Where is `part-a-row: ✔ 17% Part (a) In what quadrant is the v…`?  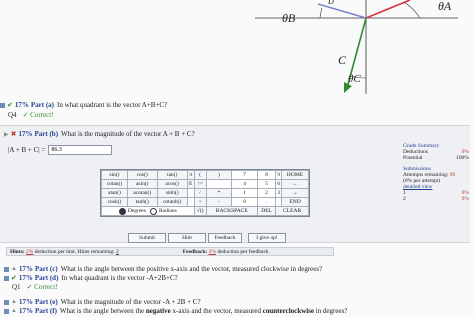
part-a-row: ✔ 17% Part (a) In what quadrant is the v… is located at coordinates (83, 105).